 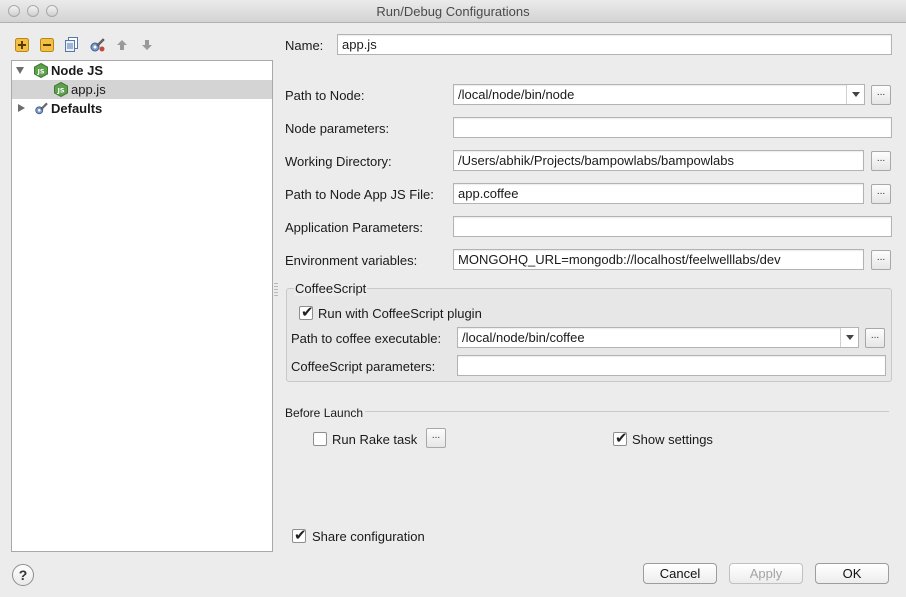 What do you see at coordinates (52, 11) in the screenshot?
I see `zoom-window-button` at bounding box center [52, 11].